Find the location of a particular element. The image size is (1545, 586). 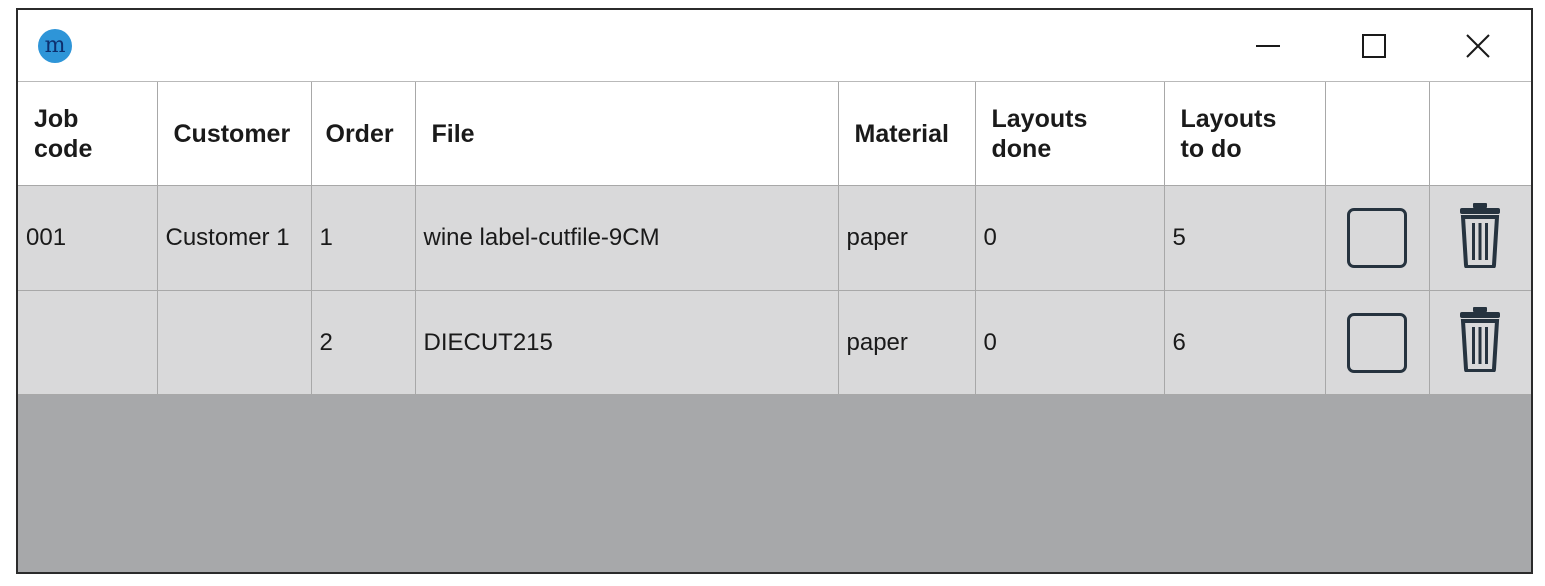

column-header-job-code: Job code is located at coordinates (88, 134).